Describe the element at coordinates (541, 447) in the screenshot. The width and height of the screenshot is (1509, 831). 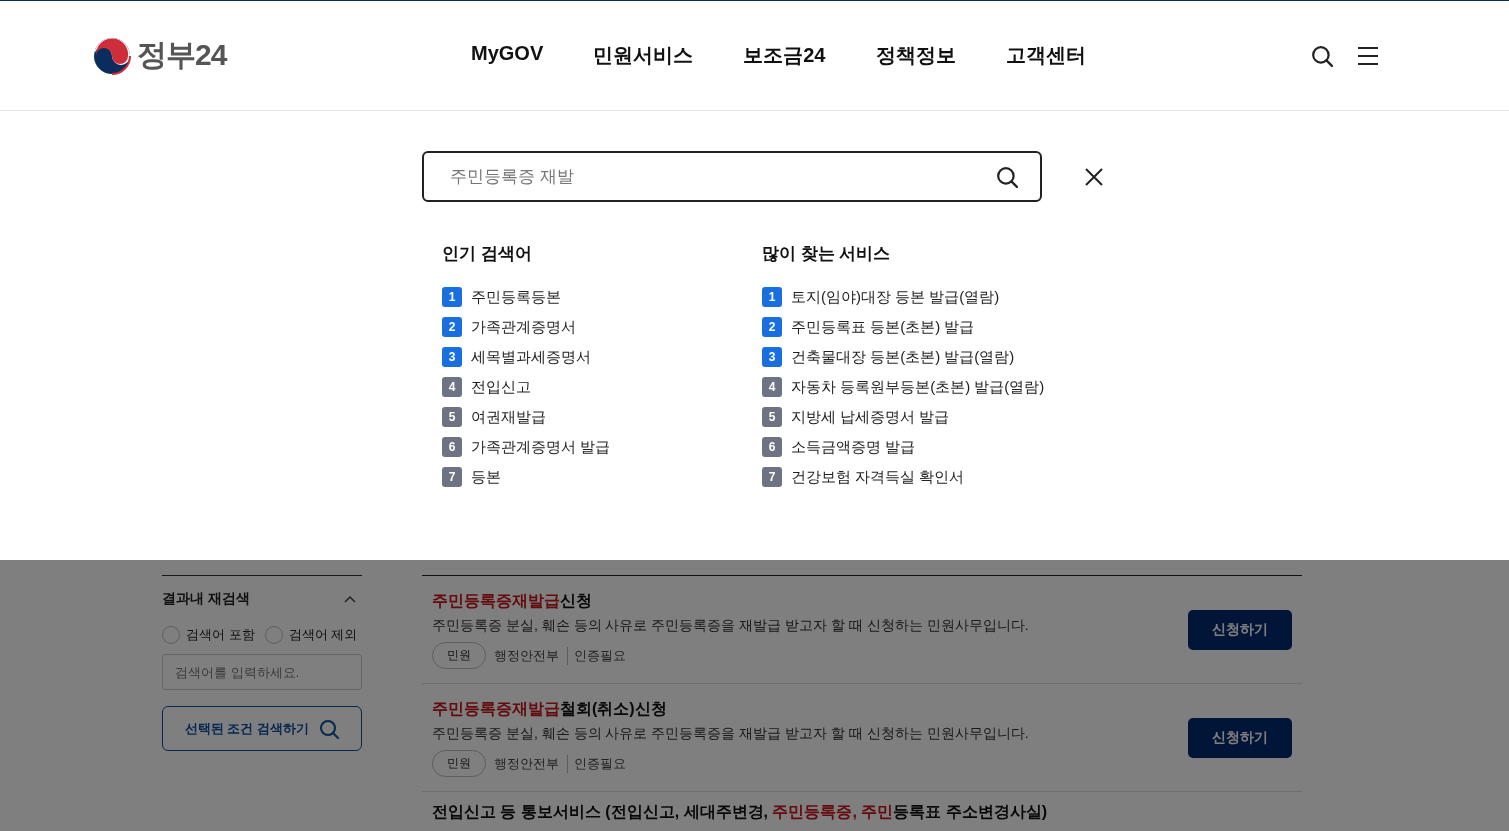
I see `keyword-link: 가족관계증명서 발급` at that location.